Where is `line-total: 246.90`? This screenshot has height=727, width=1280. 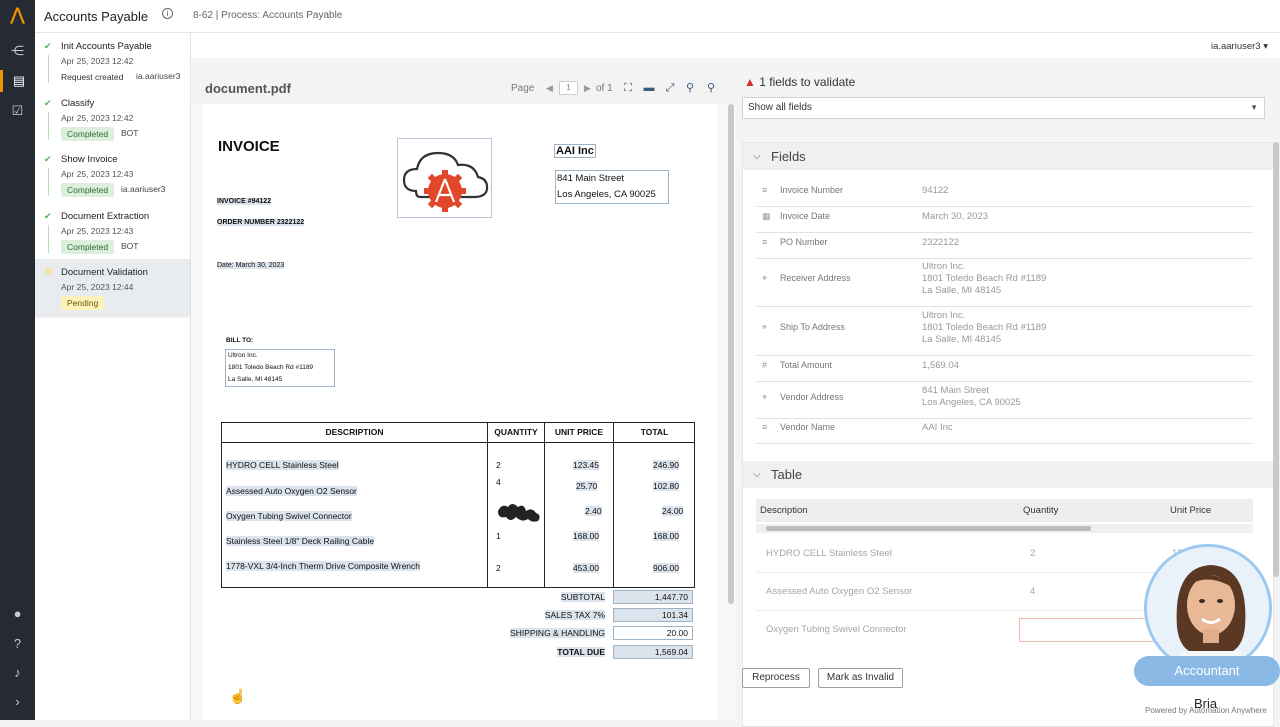 line-total: 246.90 is located at coordinates (666, 465).